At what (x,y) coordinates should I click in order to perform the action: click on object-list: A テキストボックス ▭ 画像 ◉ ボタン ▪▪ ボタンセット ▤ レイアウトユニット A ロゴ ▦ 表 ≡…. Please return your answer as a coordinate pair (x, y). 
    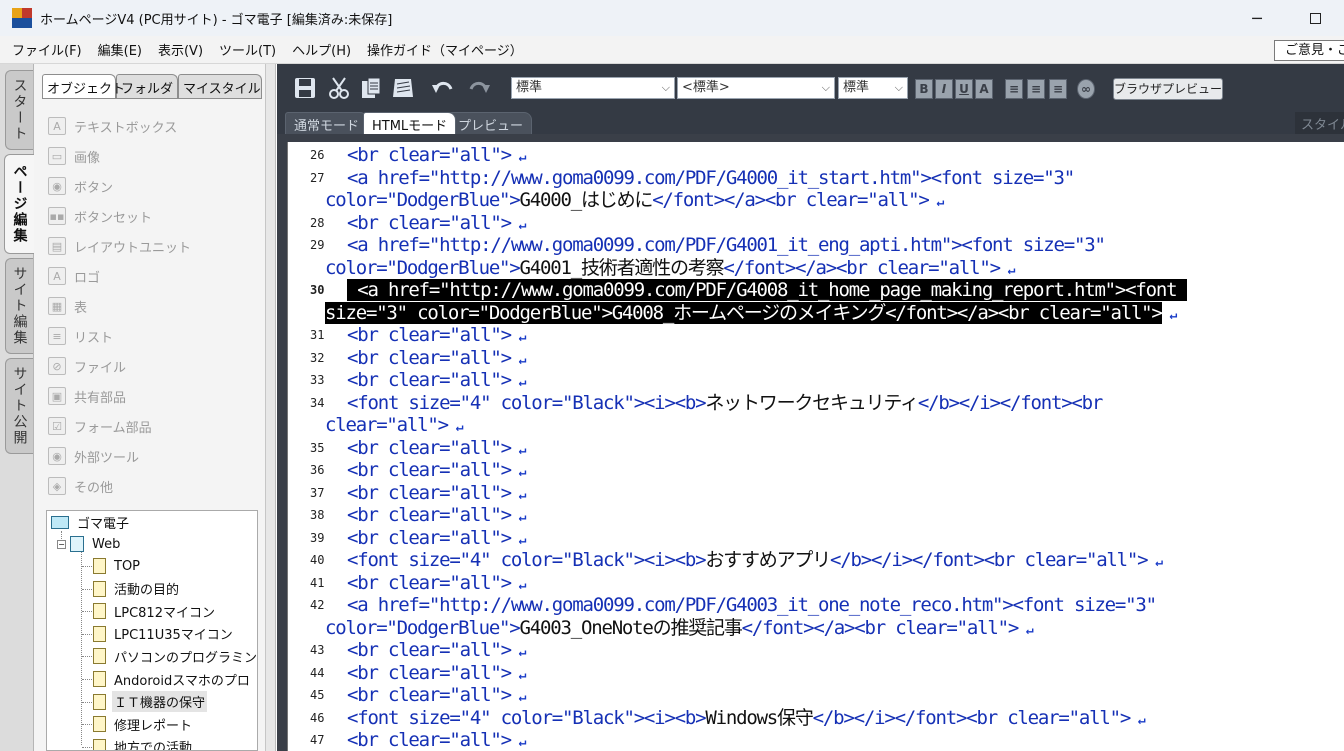
    Looking at the image, I should click on (152, 303).